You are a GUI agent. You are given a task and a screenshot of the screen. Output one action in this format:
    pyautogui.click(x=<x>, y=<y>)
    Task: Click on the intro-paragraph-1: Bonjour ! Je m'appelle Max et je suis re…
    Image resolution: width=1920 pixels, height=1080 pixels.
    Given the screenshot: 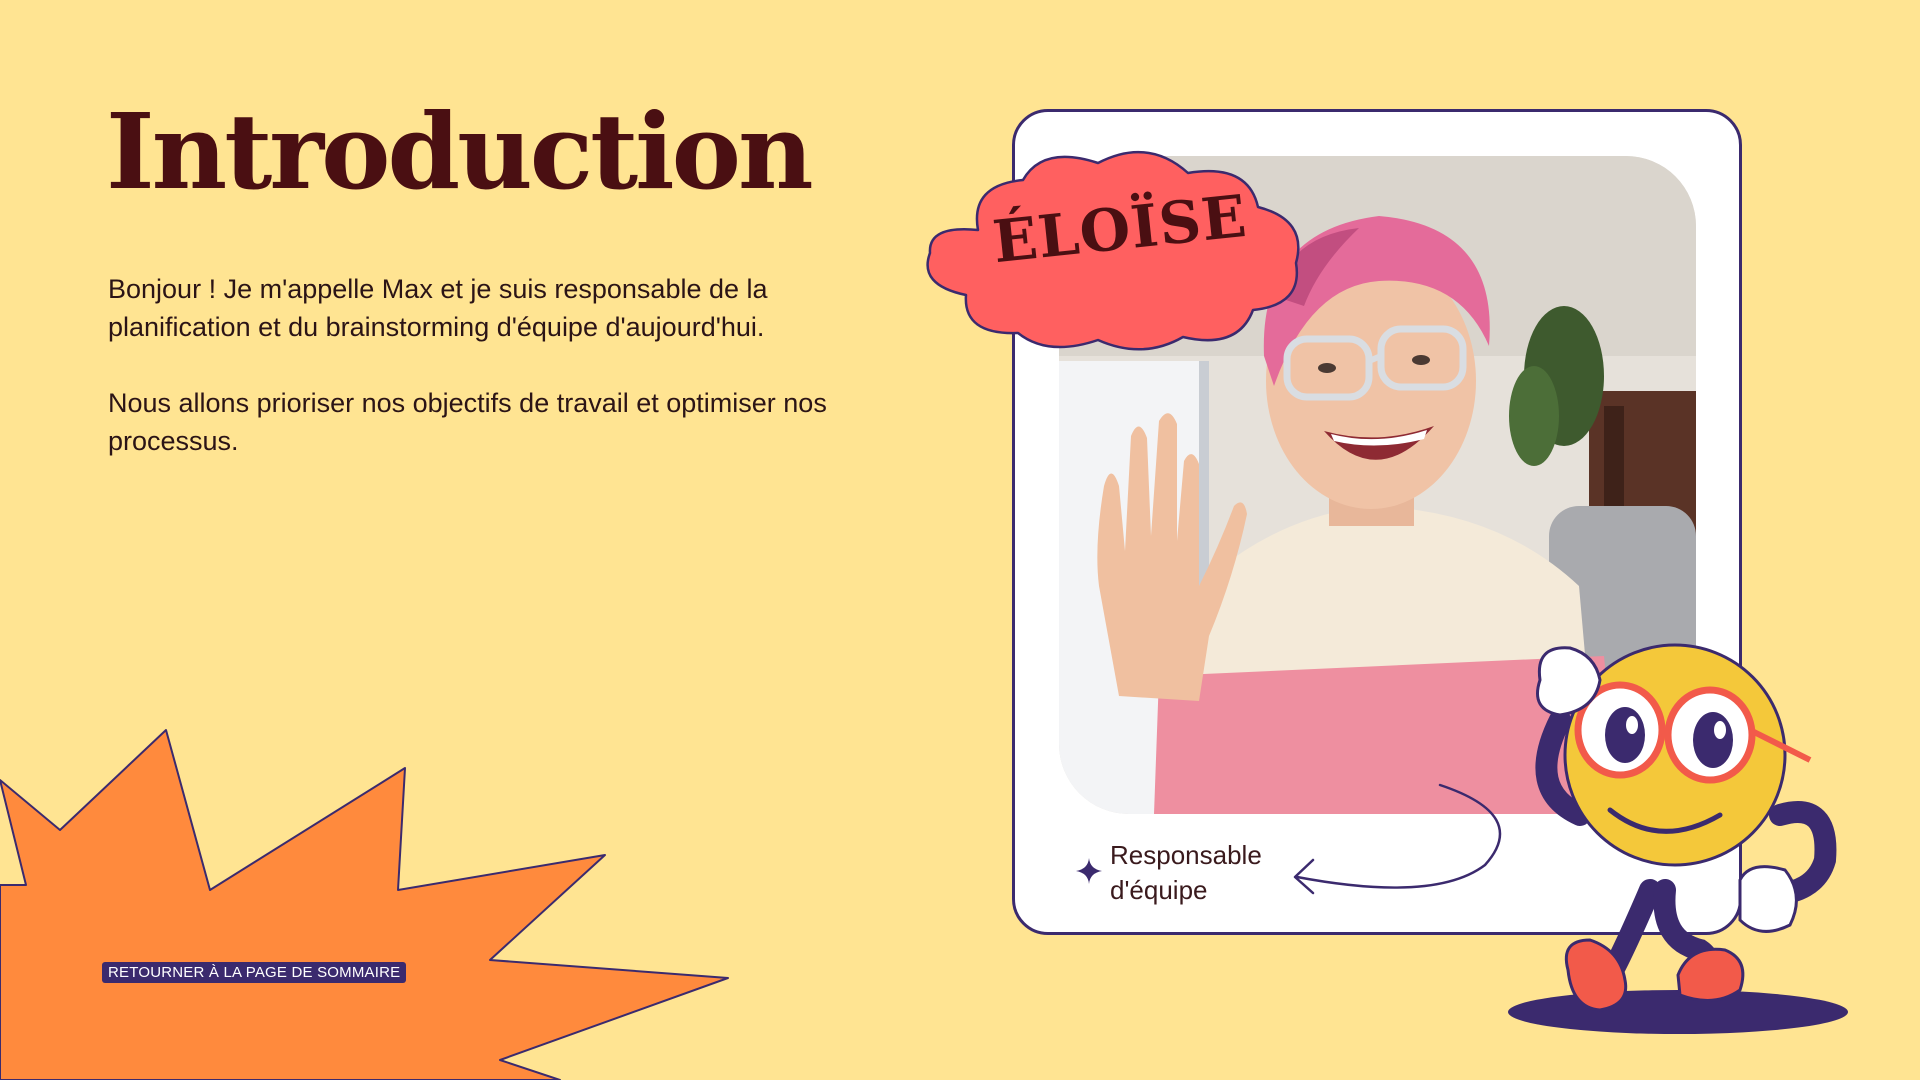 What is the action you would take?
    pyautogui.click(x=438, y=308)
    